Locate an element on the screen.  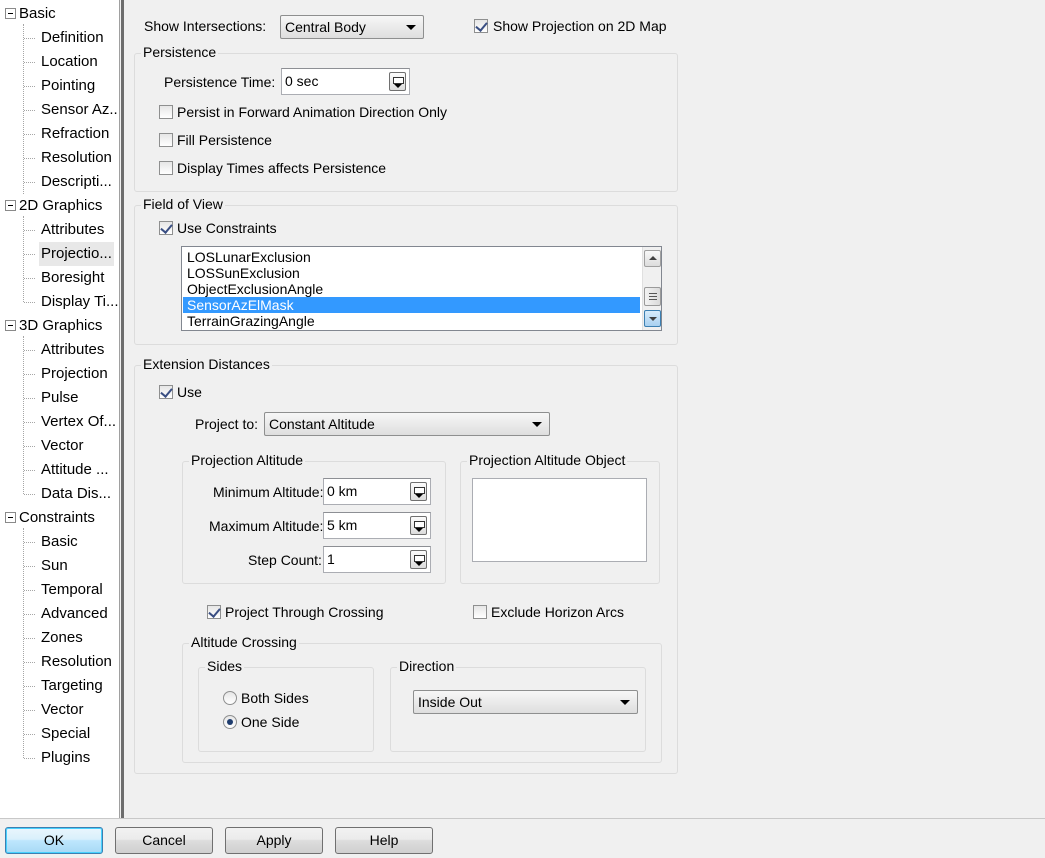
display-times-label: Display Times affects Persistence is located at coordinates (282, 168).